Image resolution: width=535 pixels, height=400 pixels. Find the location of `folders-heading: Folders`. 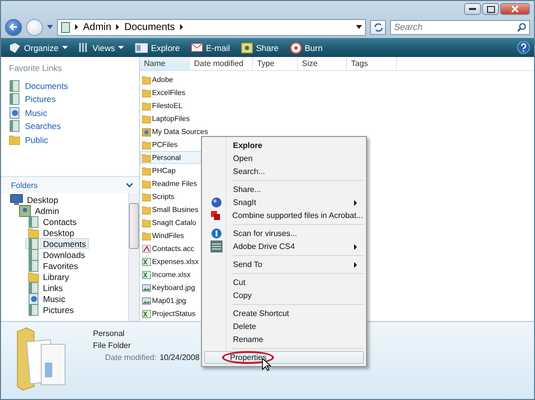

folders-heading: Folders is located at coordinates (24, 185).